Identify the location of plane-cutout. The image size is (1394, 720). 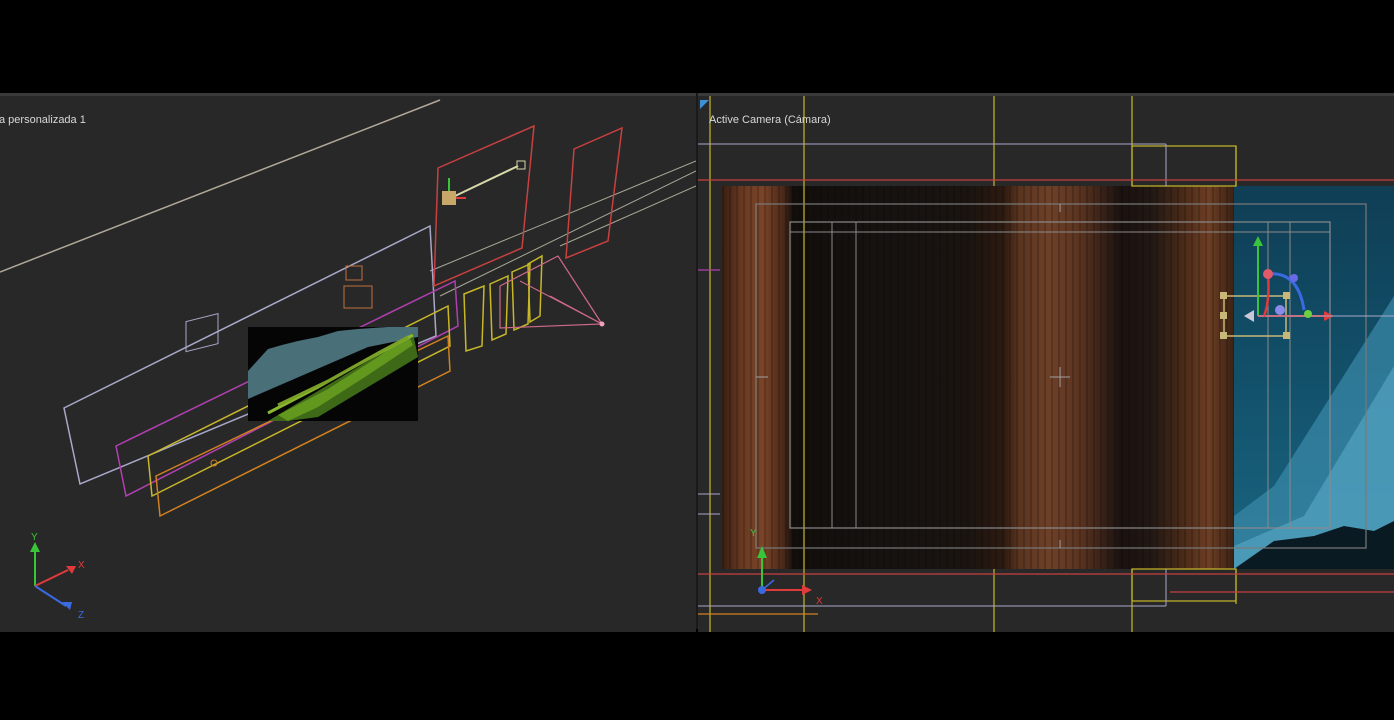
(202, 333).